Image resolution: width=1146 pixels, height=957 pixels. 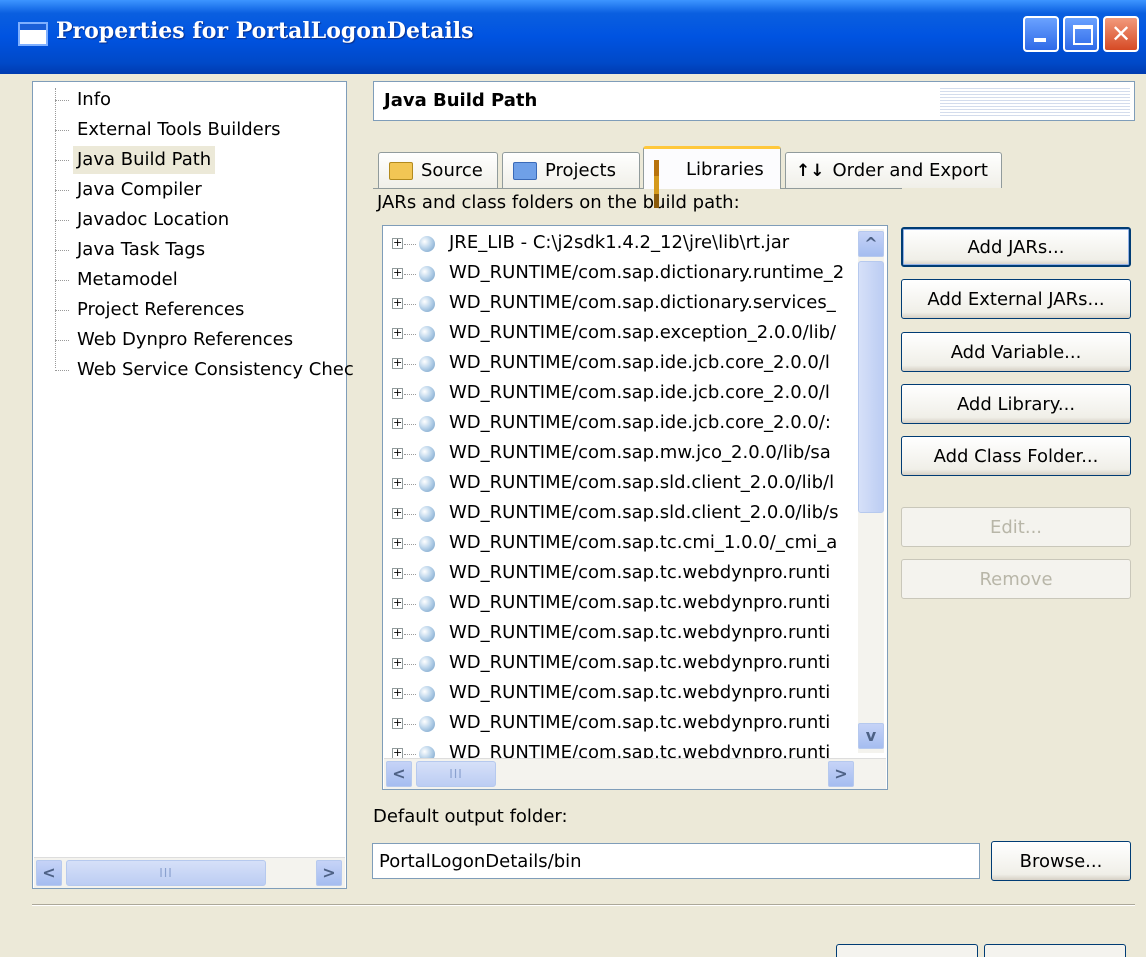 What do you see at coordinates (871, 387) in the screenshot?
I see `list-vertical-thumb` at bounding box center [871, 387].